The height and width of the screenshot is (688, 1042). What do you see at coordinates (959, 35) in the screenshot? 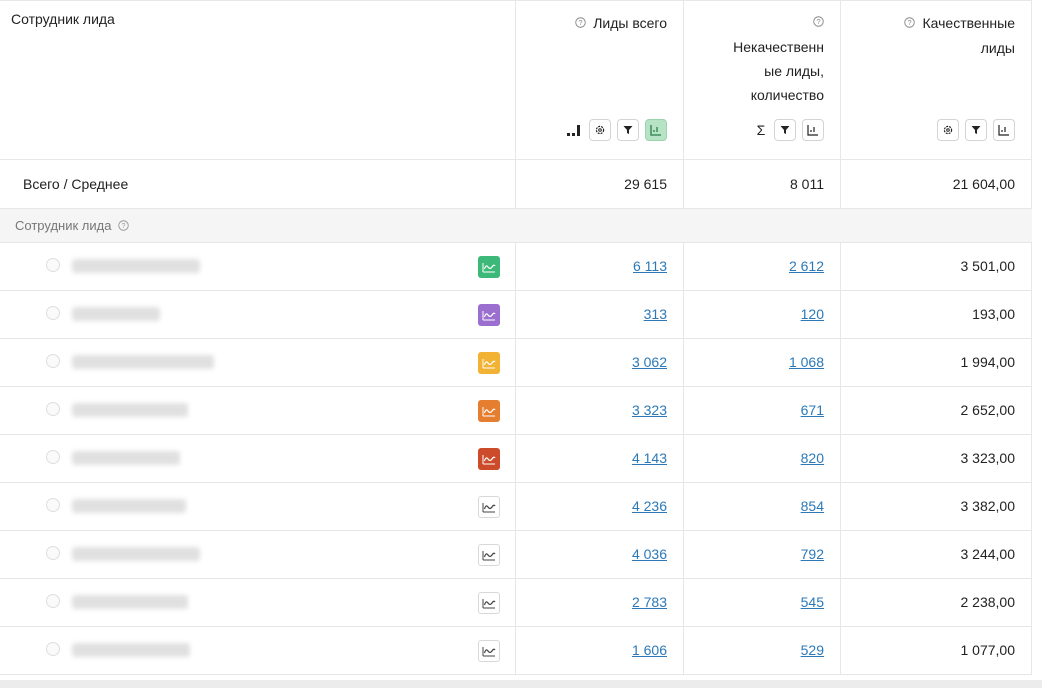
I see `header-quality-leads-title: ? Качественные лиды` at bounding box center [959, 35].